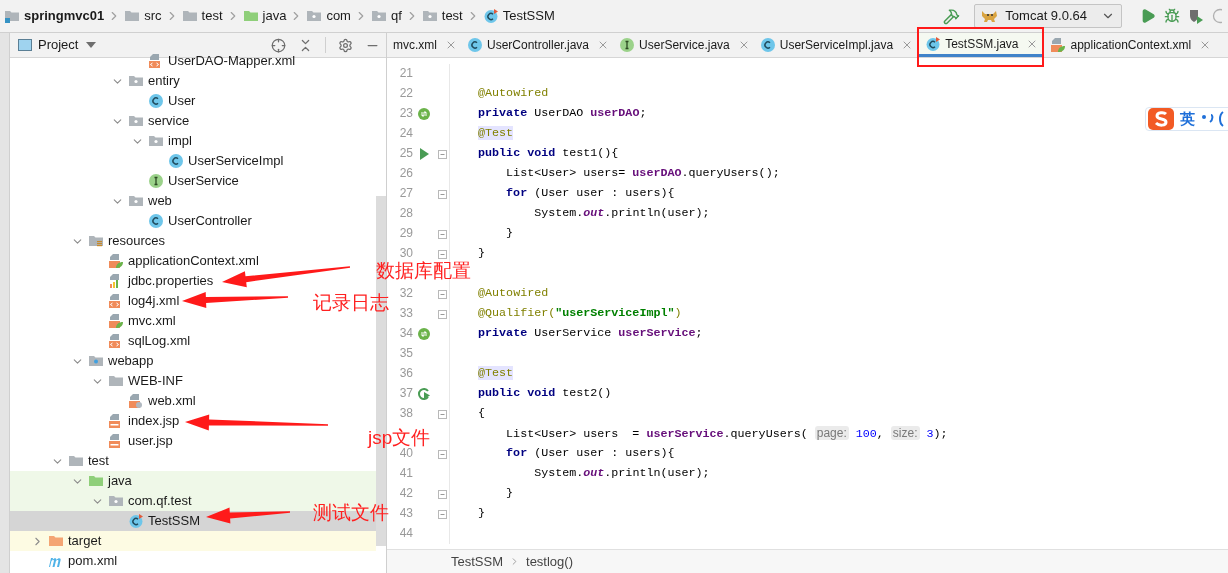 The width and height of the screenshot is (1228, 573). Describe the element at coordinates (140, 341) in the screenshot. I see `tree-item: sqlLog.xml` at that location.